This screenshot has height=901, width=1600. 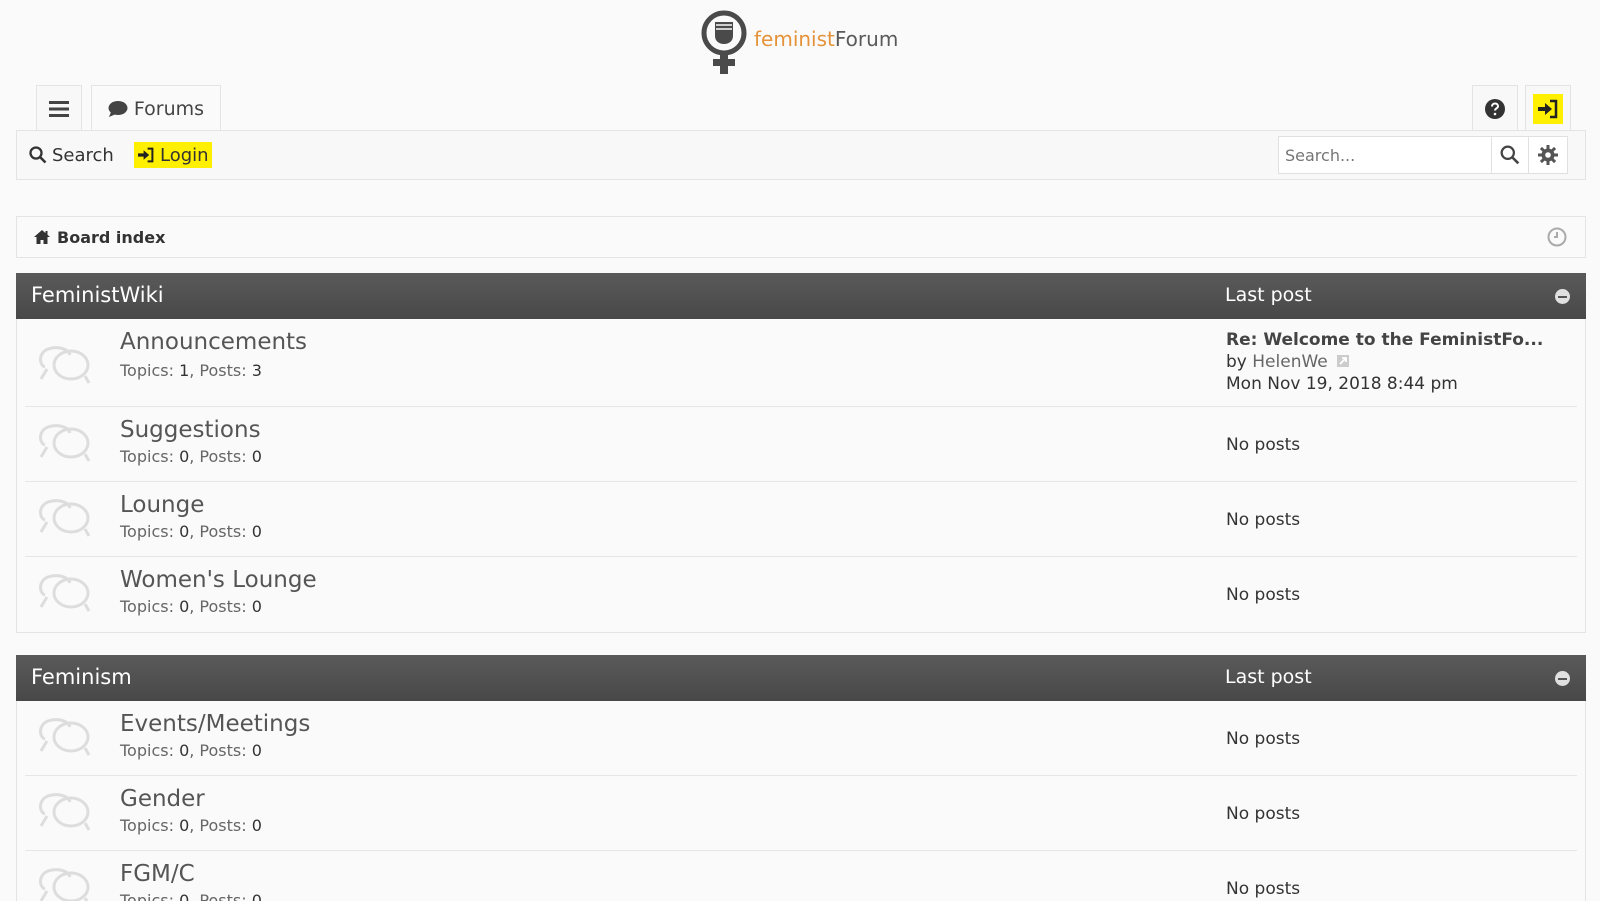 What do you see at coordinates (83, 155) in the screenshot?
I see `search-link-label: Search` at bounding box center [83, 155].